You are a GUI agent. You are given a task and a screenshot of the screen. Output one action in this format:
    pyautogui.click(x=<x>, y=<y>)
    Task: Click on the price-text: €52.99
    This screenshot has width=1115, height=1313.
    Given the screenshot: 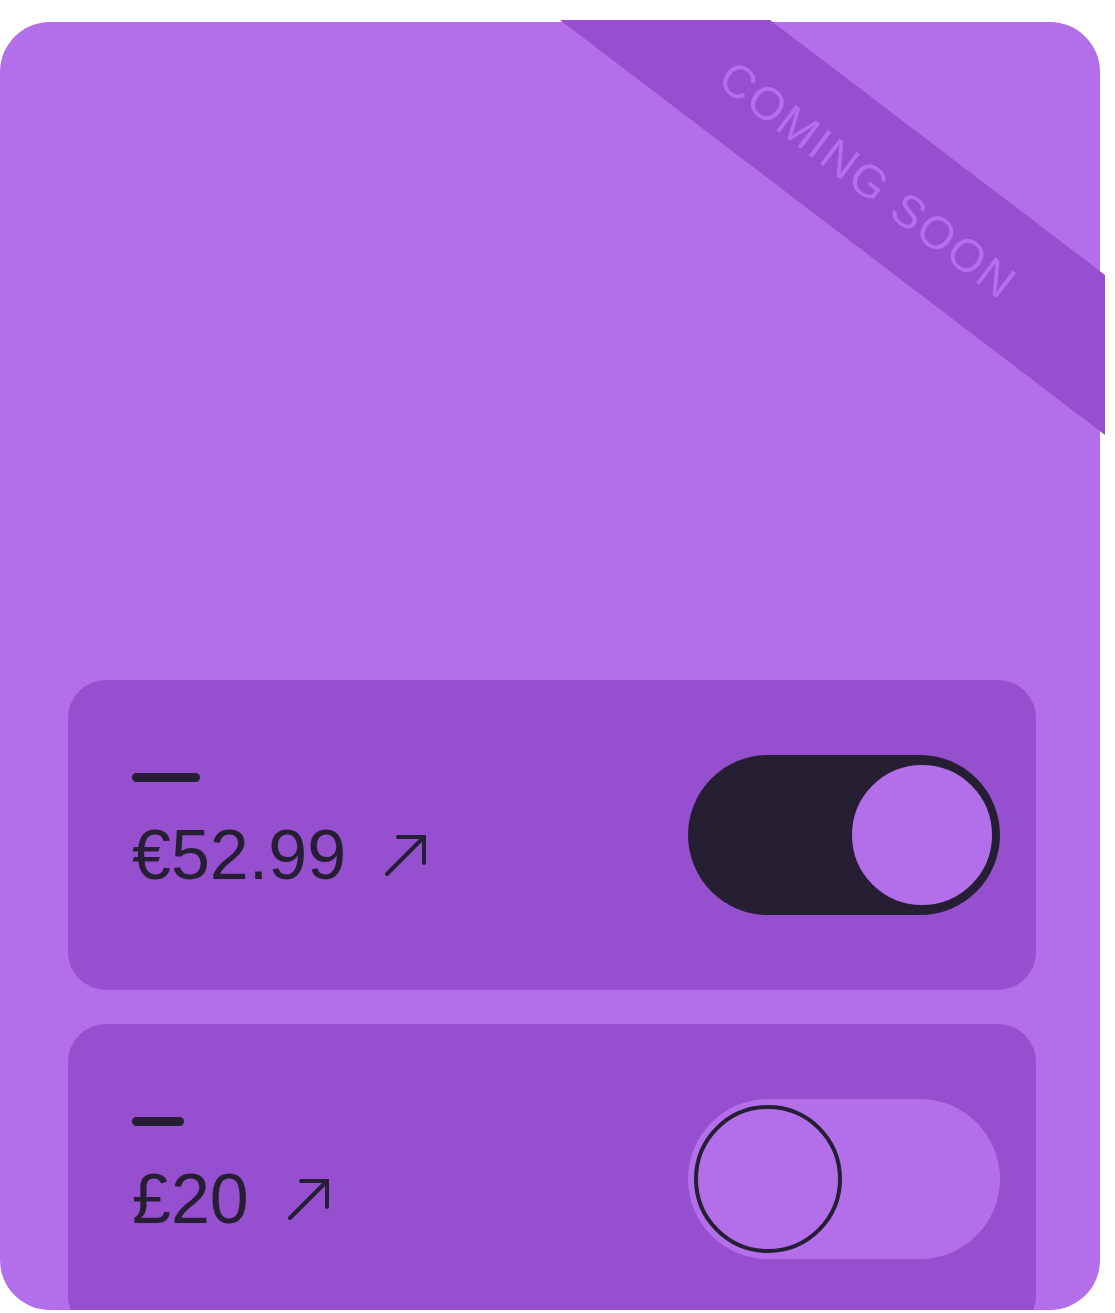 What is the action you would take?
    pyautogui.click(x=239, y=854)
    